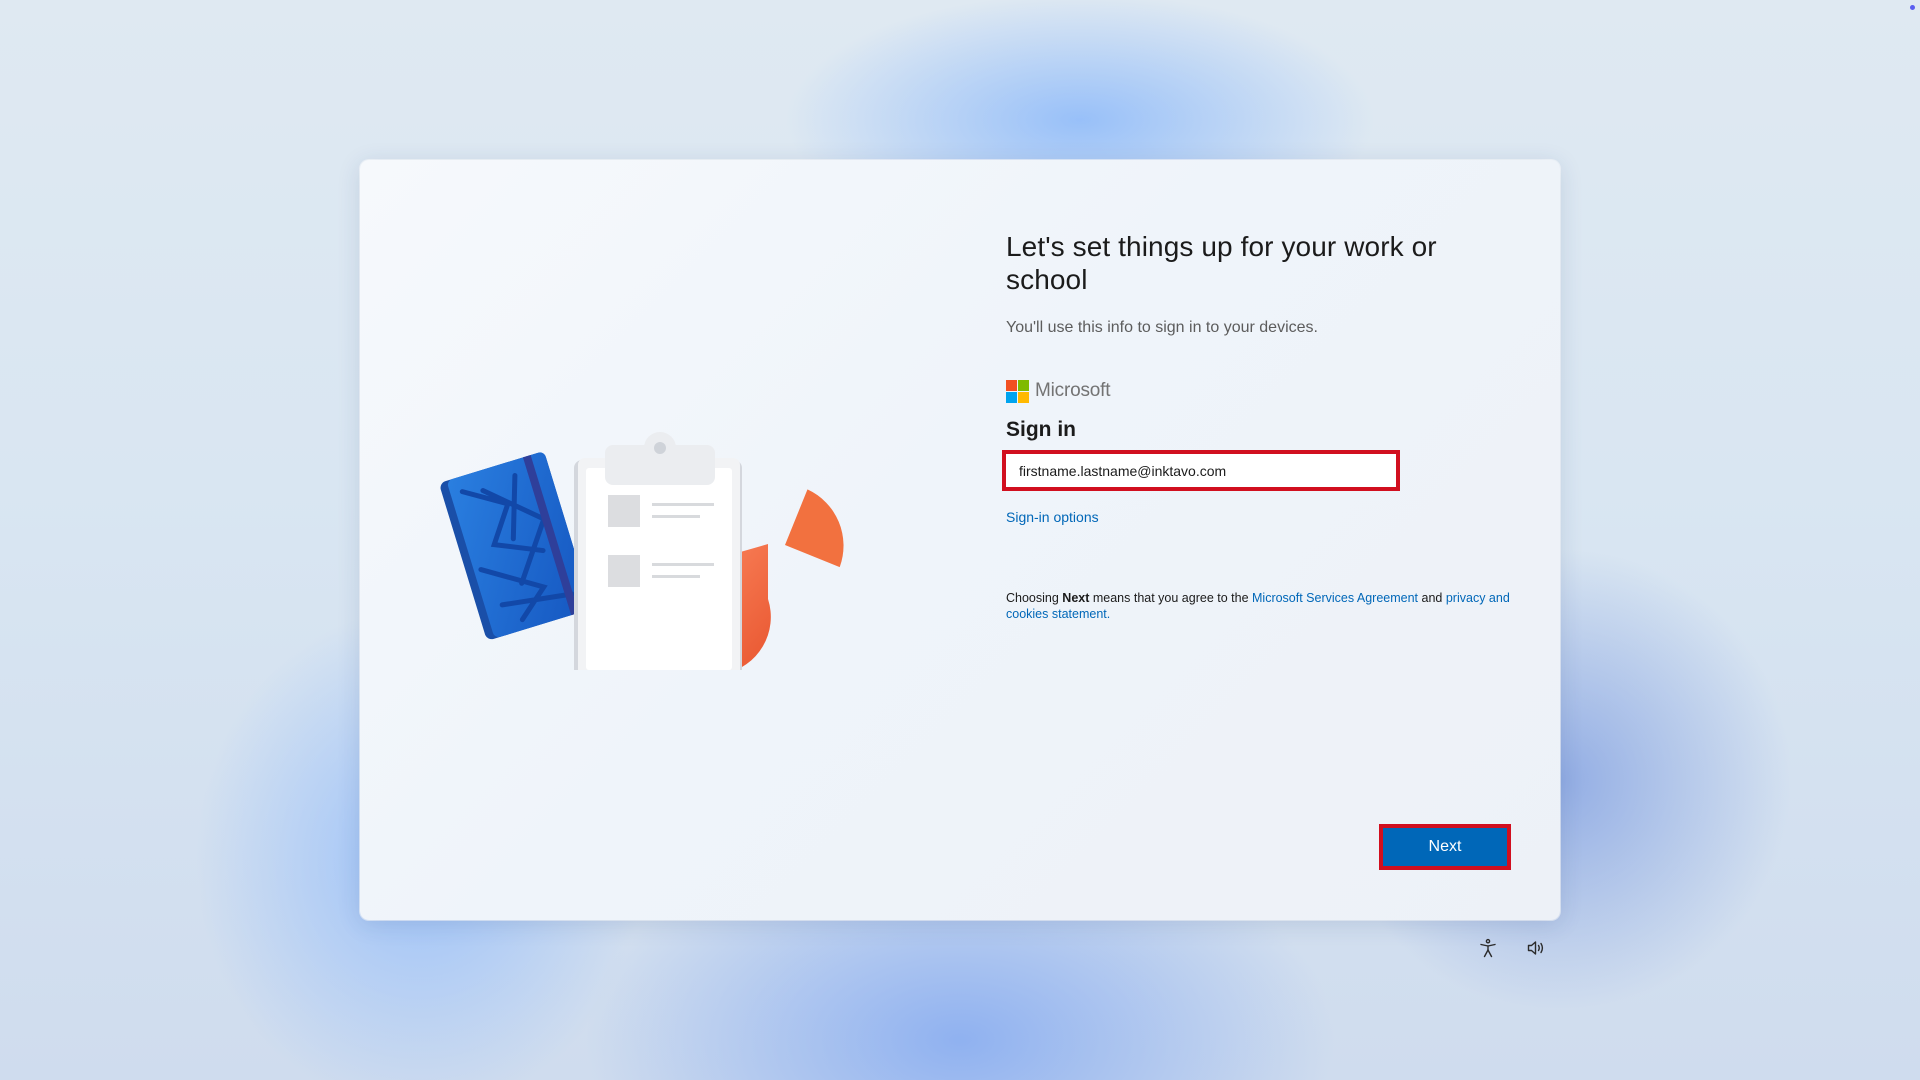 The width and height of the screenshot is (1920, 1080). Describe the element at coordinates (1432, 598) in the screenshot. I see `agreement-and: and` at that location.